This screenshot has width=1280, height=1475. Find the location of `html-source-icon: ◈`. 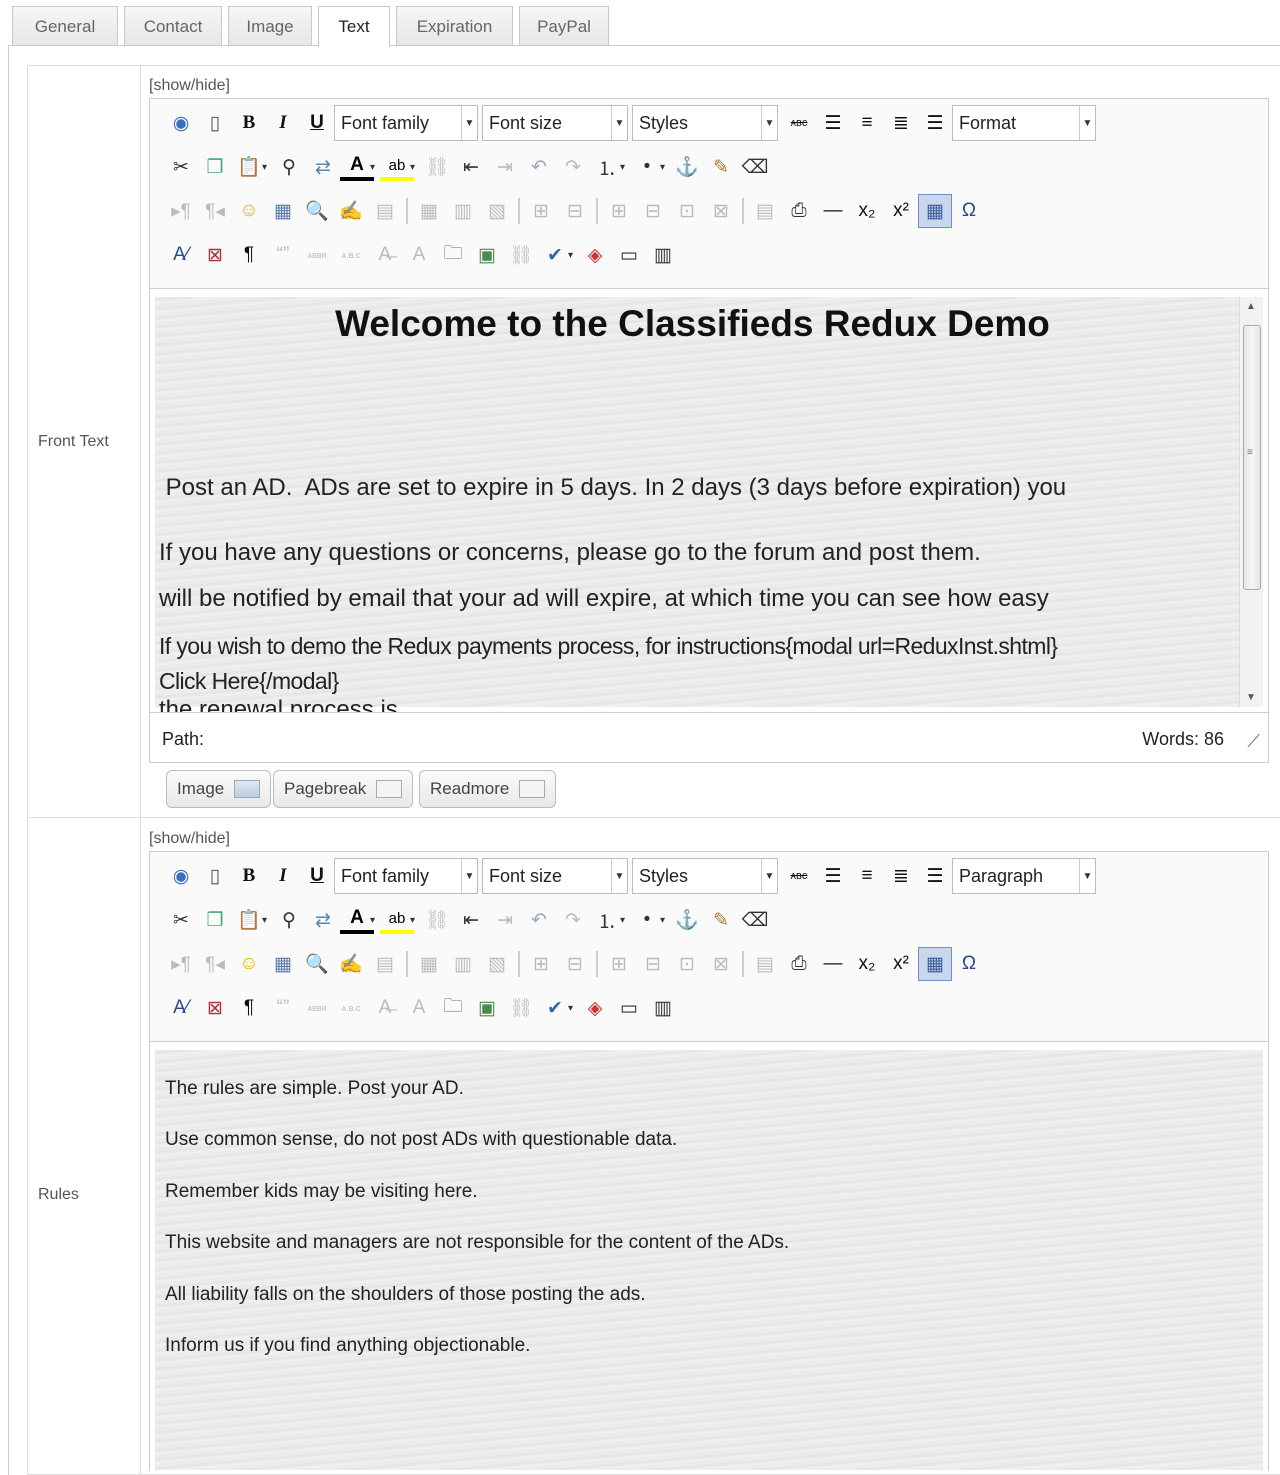

html-source-icon: ◈ is located at coordinates (595, 1008).